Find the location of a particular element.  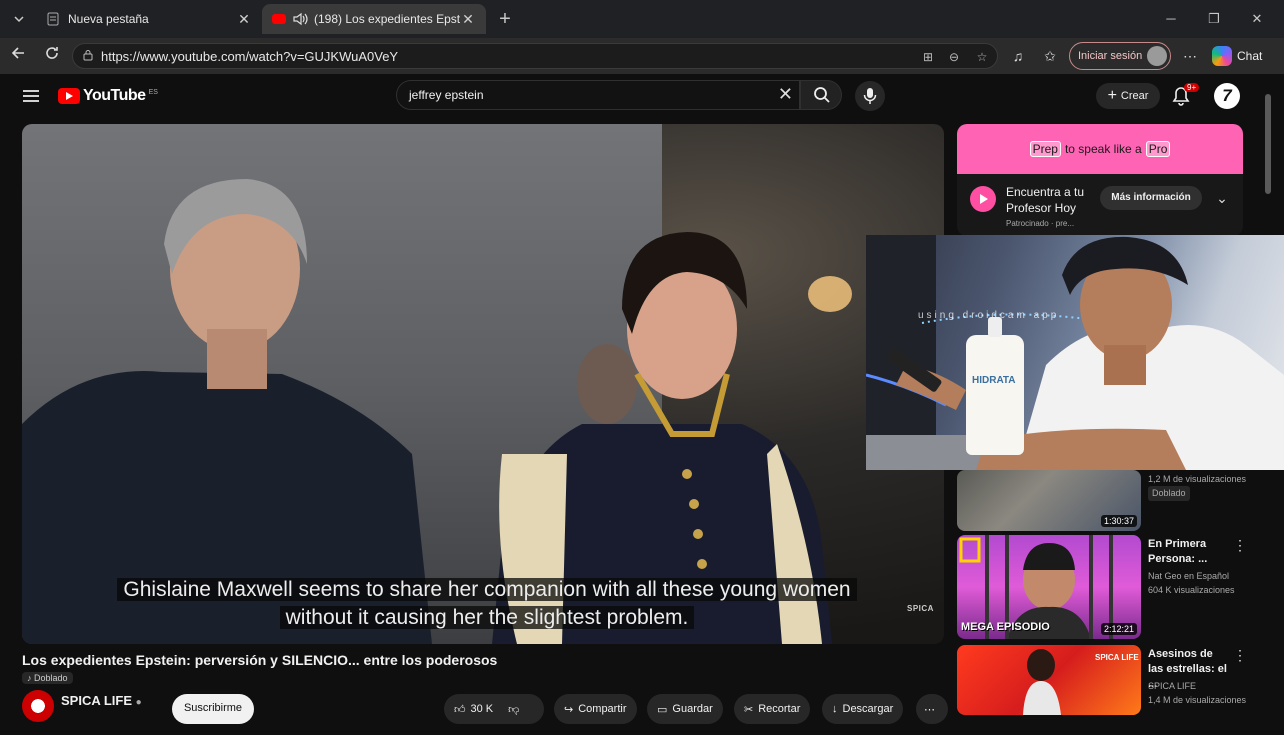

restore-button: ❐ is located at coordinates (1214, 19).